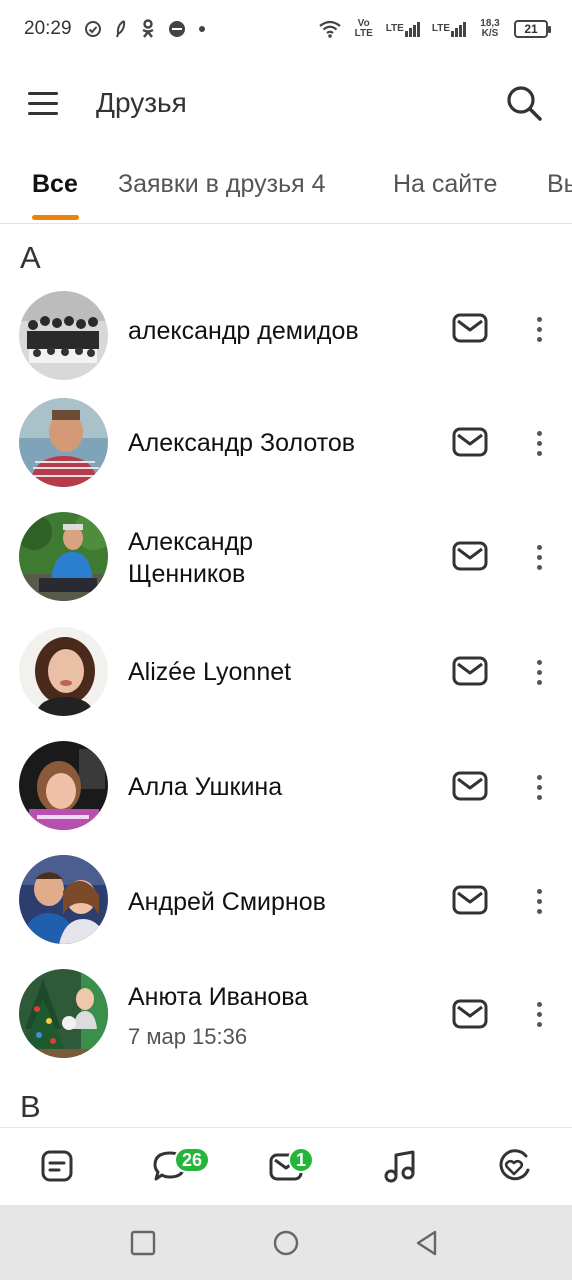 Image resolution: width=572 pixels, height=1280 pixels. I want to click on volte-indicator: Vo LTE, so click(363, 28).